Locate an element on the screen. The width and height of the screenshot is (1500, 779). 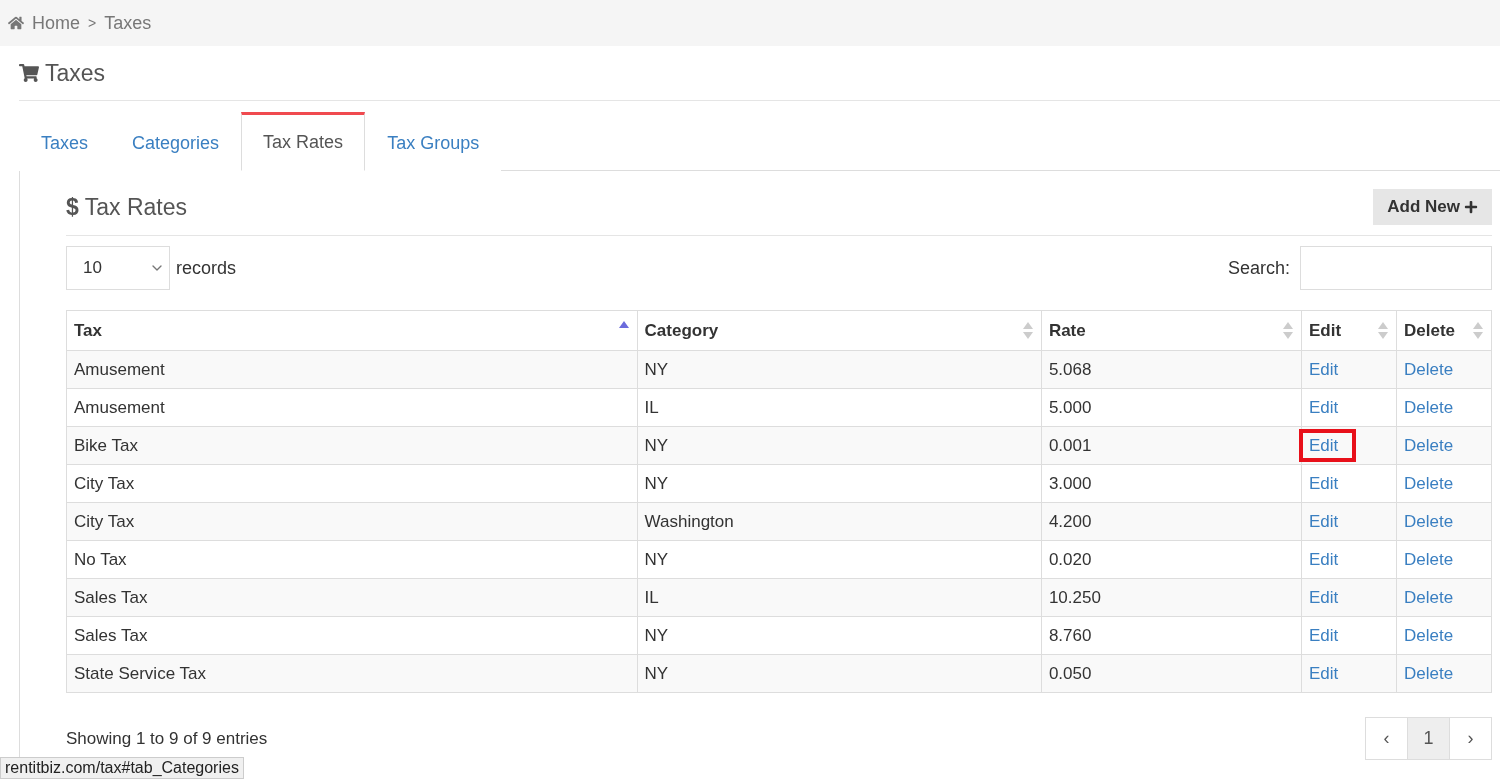
breadcrumb-link: Home is located at coordinates (56, 23).